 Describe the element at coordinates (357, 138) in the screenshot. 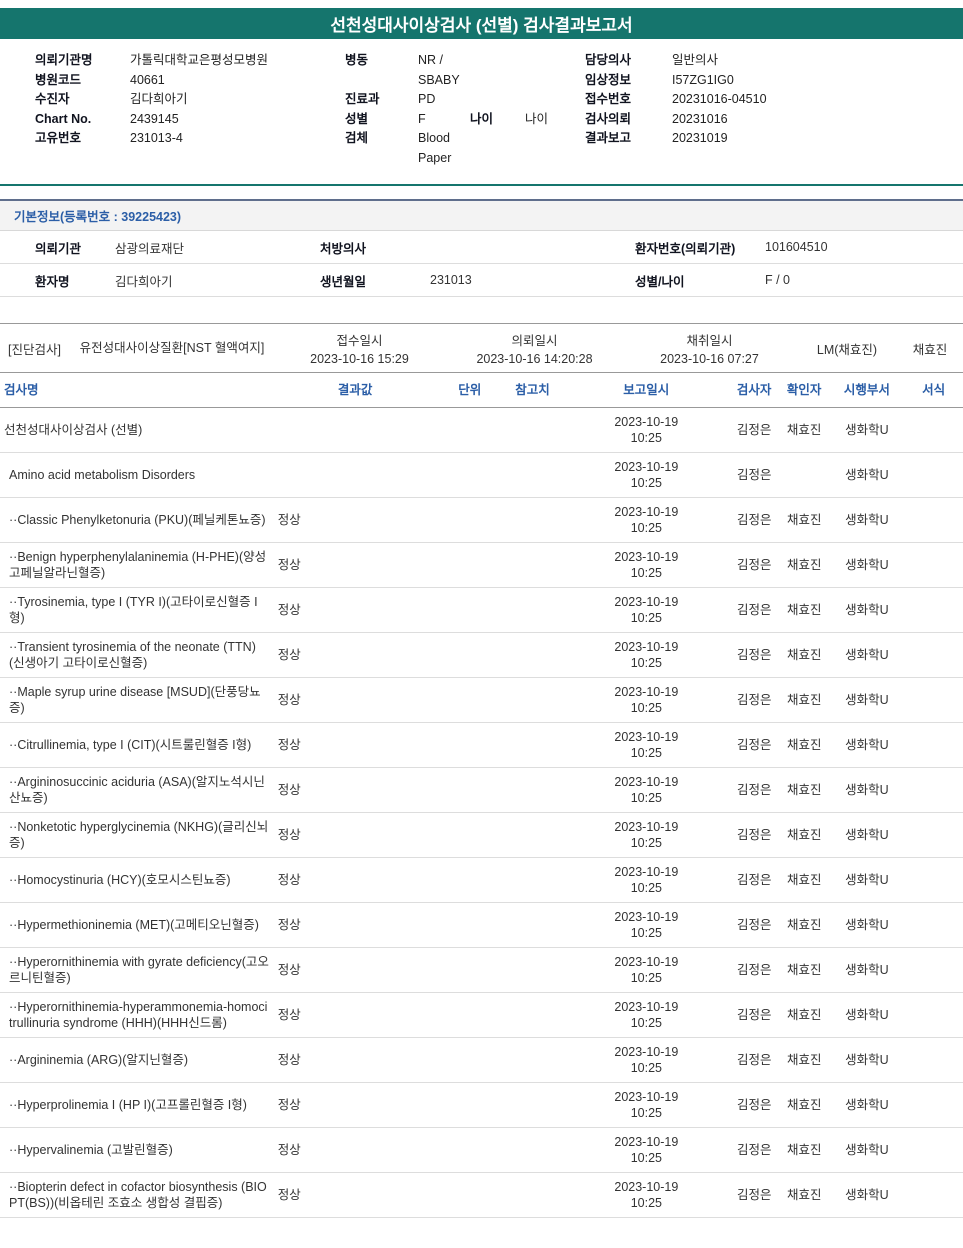

I see `field-label: 검체` at that location.